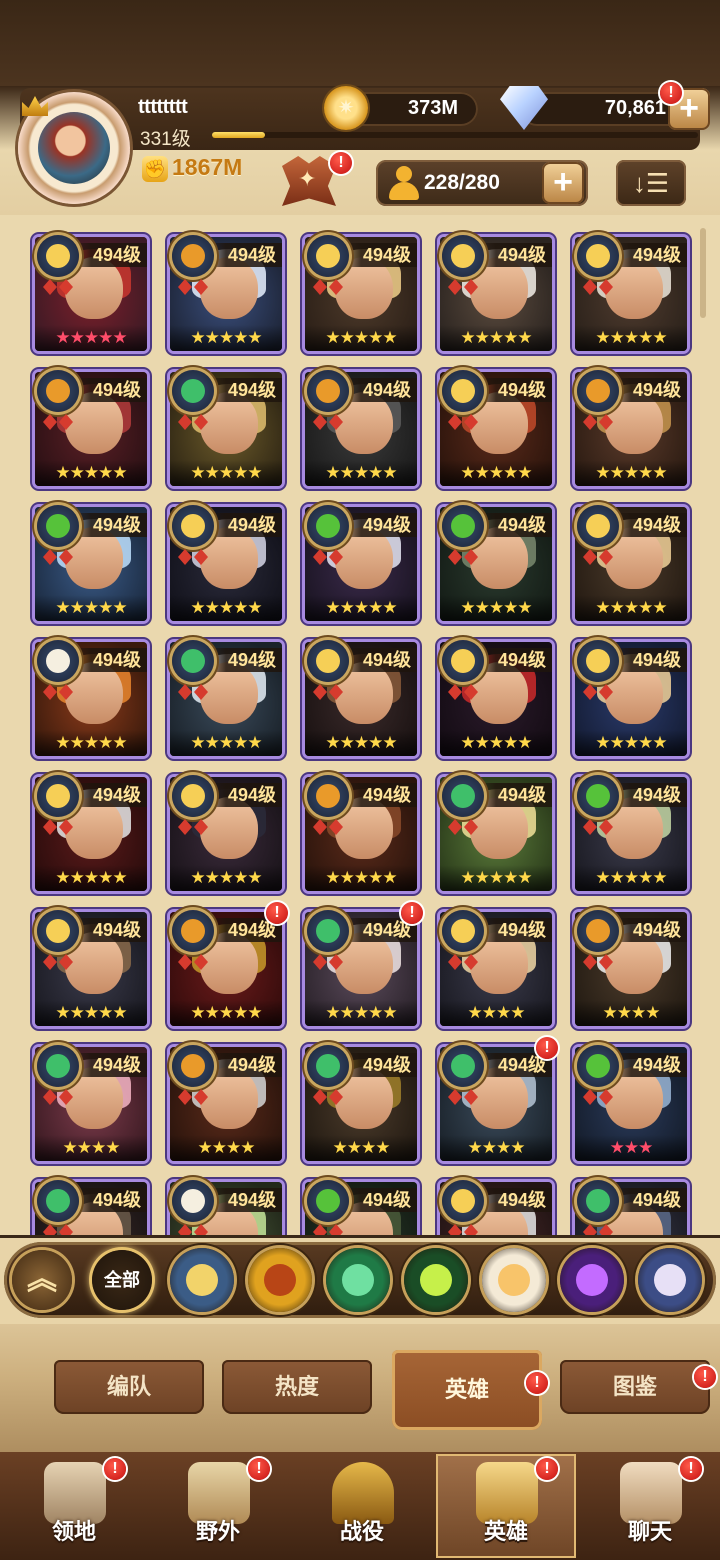  I want to click on scrollbar, so click(703, 273).